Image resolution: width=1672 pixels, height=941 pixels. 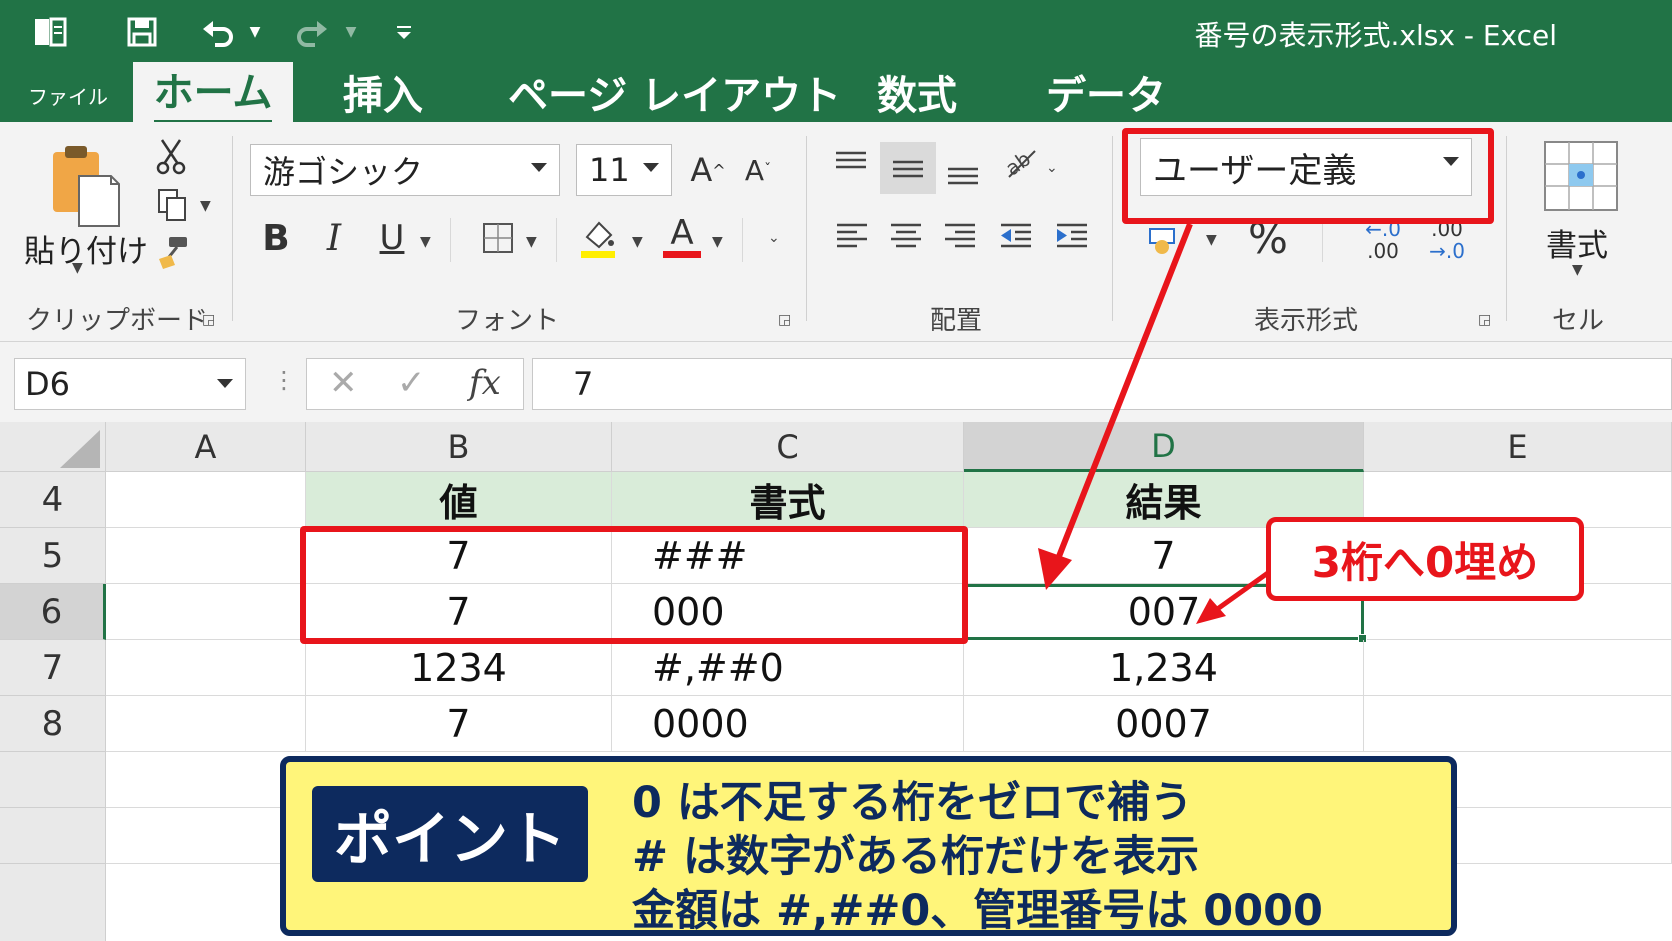 What do you see at coordinates (788, 500) in the screenshot?
I see `header-format: 書式` at bounding box center [788, 500].